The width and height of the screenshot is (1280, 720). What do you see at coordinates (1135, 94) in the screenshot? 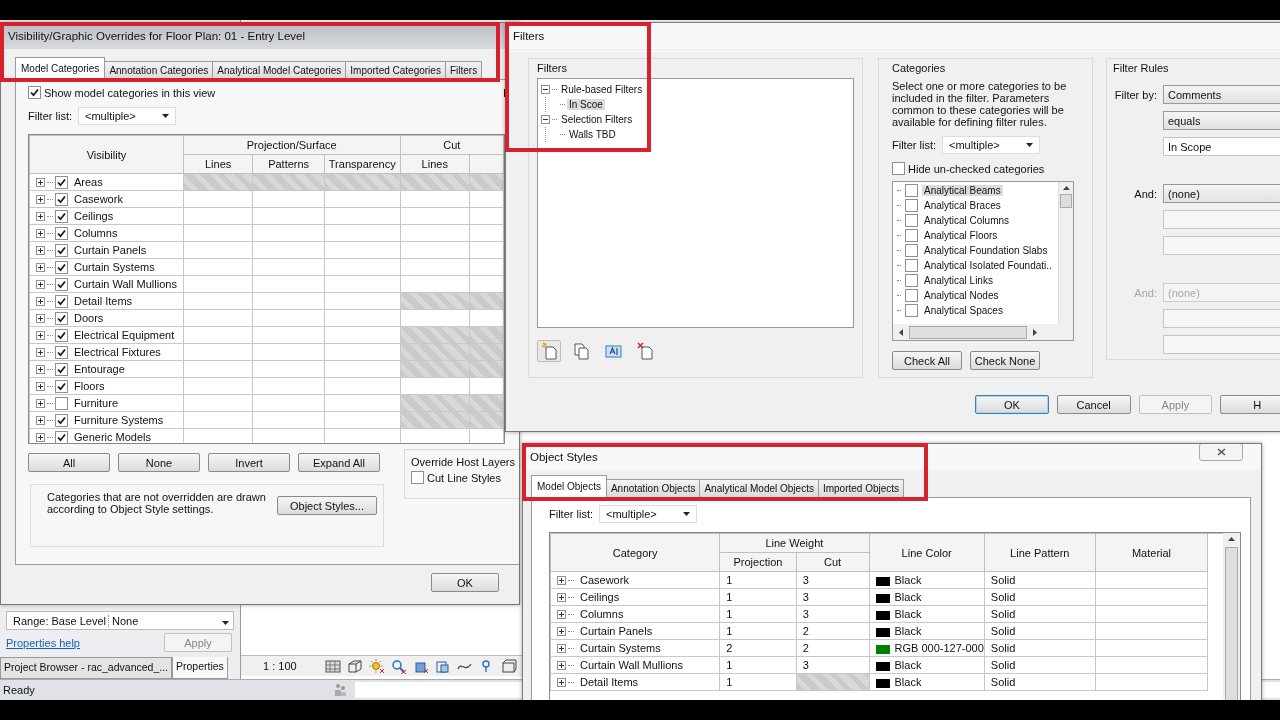
I see `field-label: Filter by:` at bounding box center [1135, 94].